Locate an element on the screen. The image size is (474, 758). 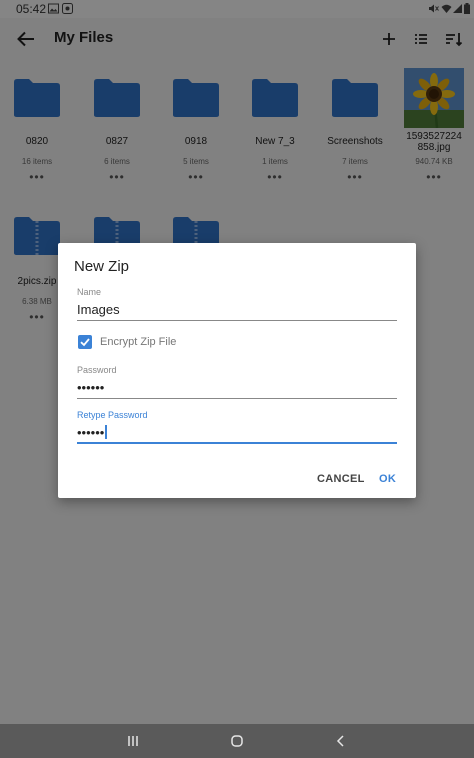
retype-password-field: Retype Password •••••• is located at coordinates (237, 427).